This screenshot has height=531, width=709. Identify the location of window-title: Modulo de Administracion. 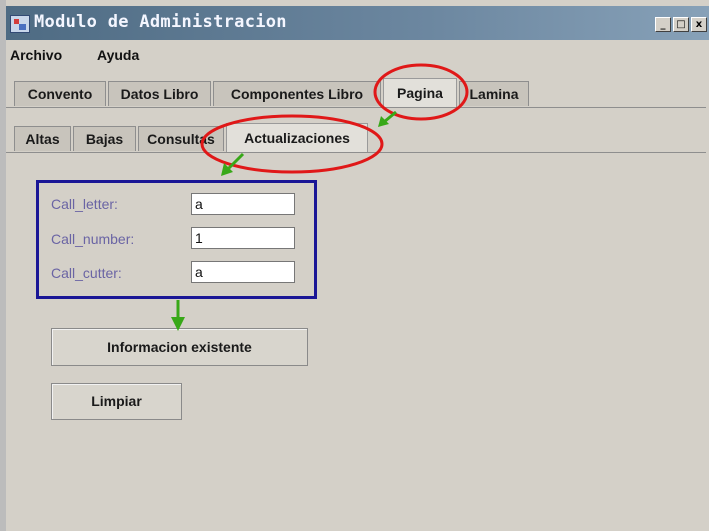
(160, 22).